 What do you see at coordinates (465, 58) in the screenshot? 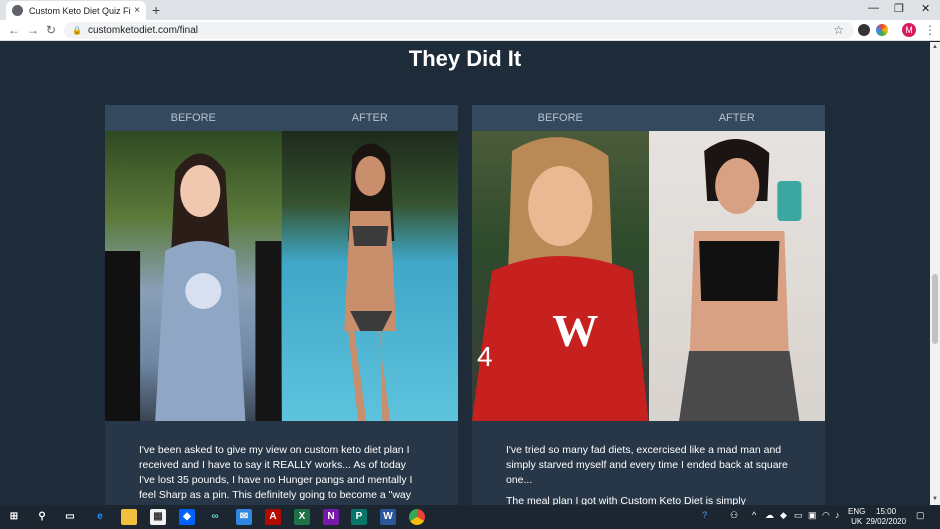
I see `page-title: They Did It` at bounding box center [465, 58].